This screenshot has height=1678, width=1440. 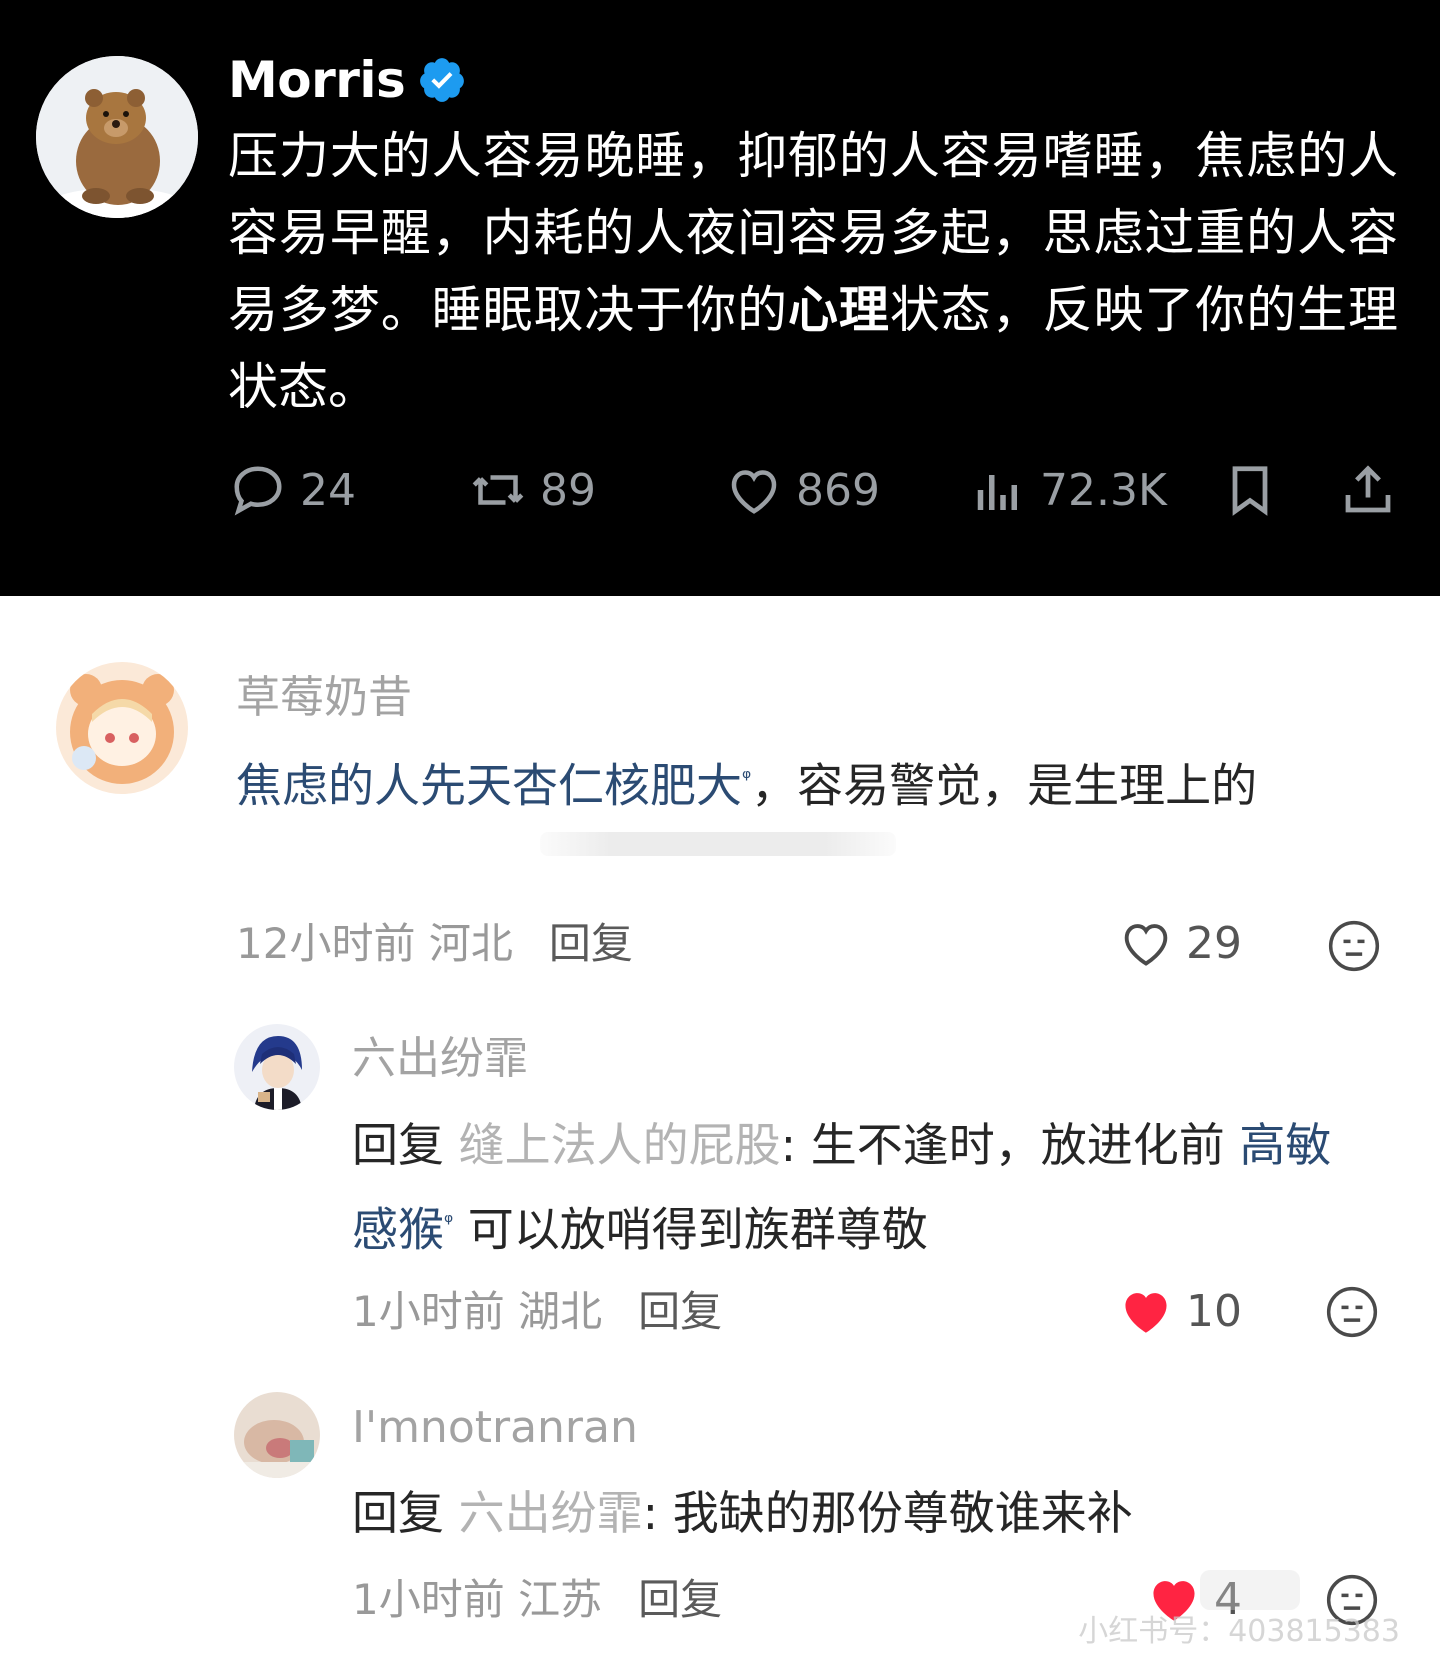 What do you see at coordinates (326, 943) in the screenshot?
I see `comment-time: 12小时前` at bounding box center [326, 943].